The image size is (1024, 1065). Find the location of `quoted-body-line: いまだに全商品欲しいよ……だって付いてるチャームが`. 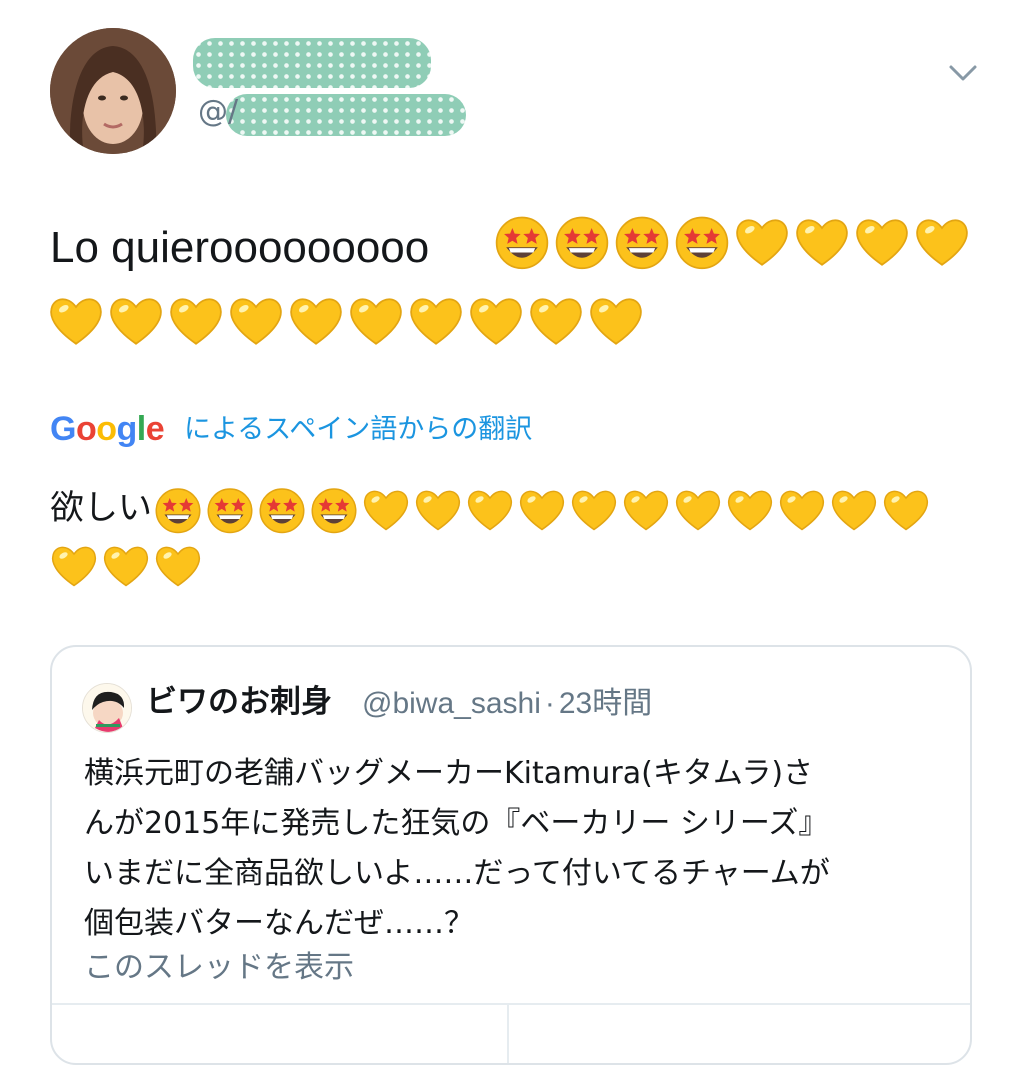

quoted-body-line: いまだに全商品欲しいよ……だって付いてるチャームが is located at coordinates (457, 873).